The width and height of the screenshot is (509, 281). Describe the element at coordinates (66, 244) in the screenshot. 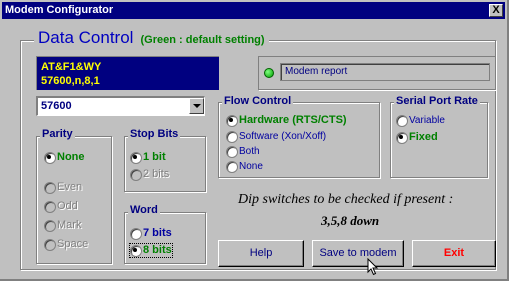

I see `parity-space-radio: Space` at that location.